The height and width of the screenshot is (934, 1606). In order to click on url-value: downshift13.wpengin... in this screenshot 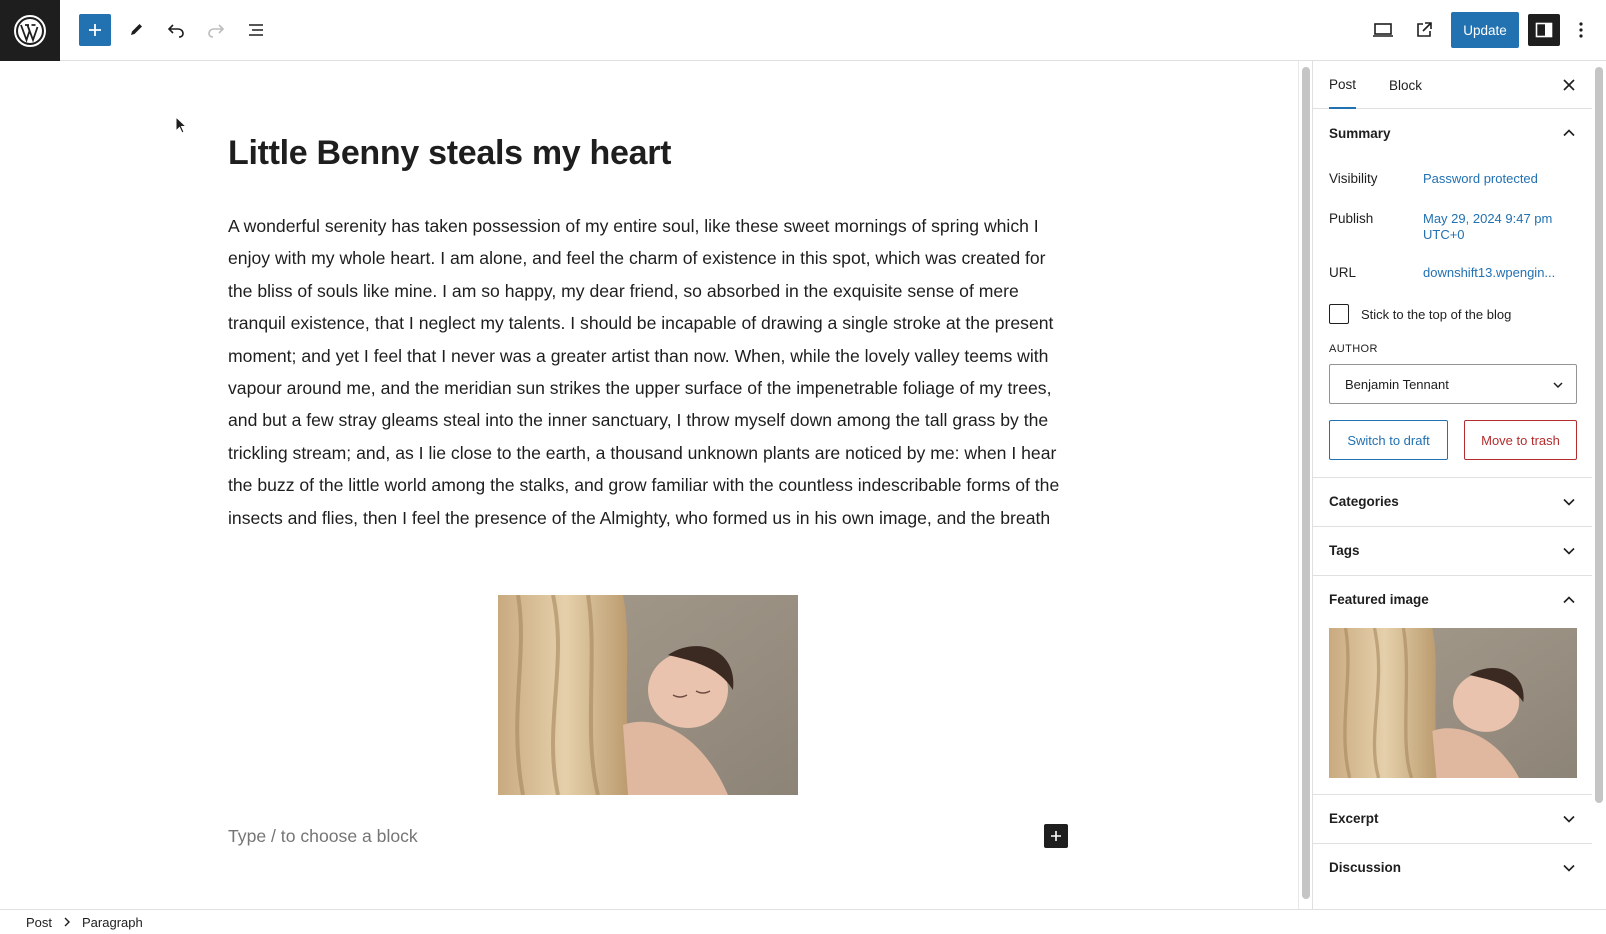, I will do `click(1489, 272)`.